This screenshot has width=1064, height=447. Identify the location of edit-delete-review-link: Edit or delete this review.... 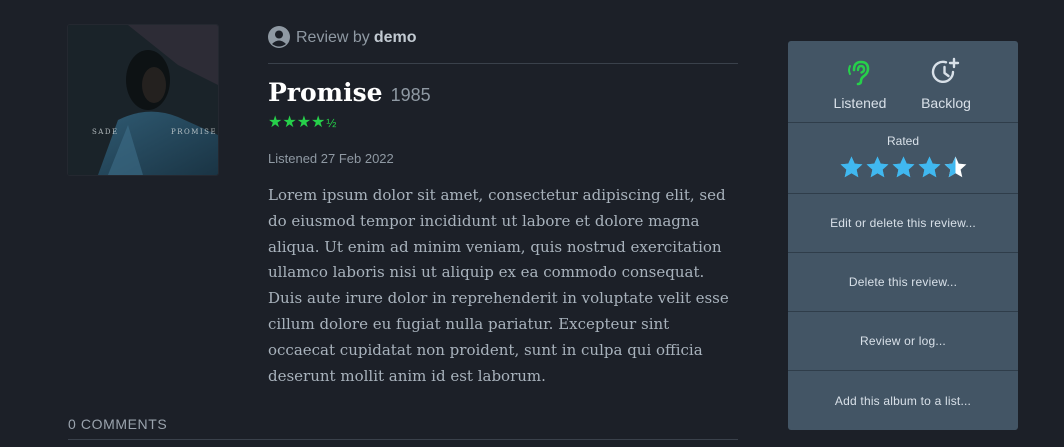
(903, 223).